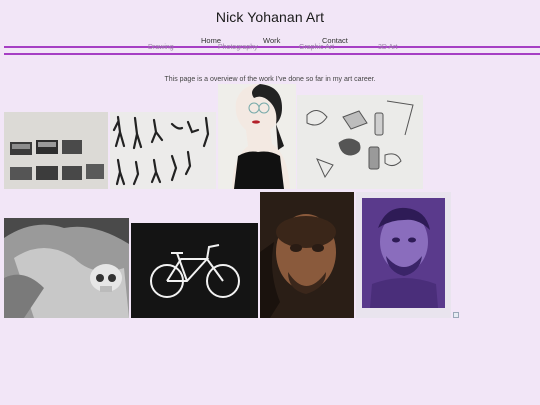 The width and height of the screenshot is (540, 405). I want to click on art-photo-frames, so click(56, 150).